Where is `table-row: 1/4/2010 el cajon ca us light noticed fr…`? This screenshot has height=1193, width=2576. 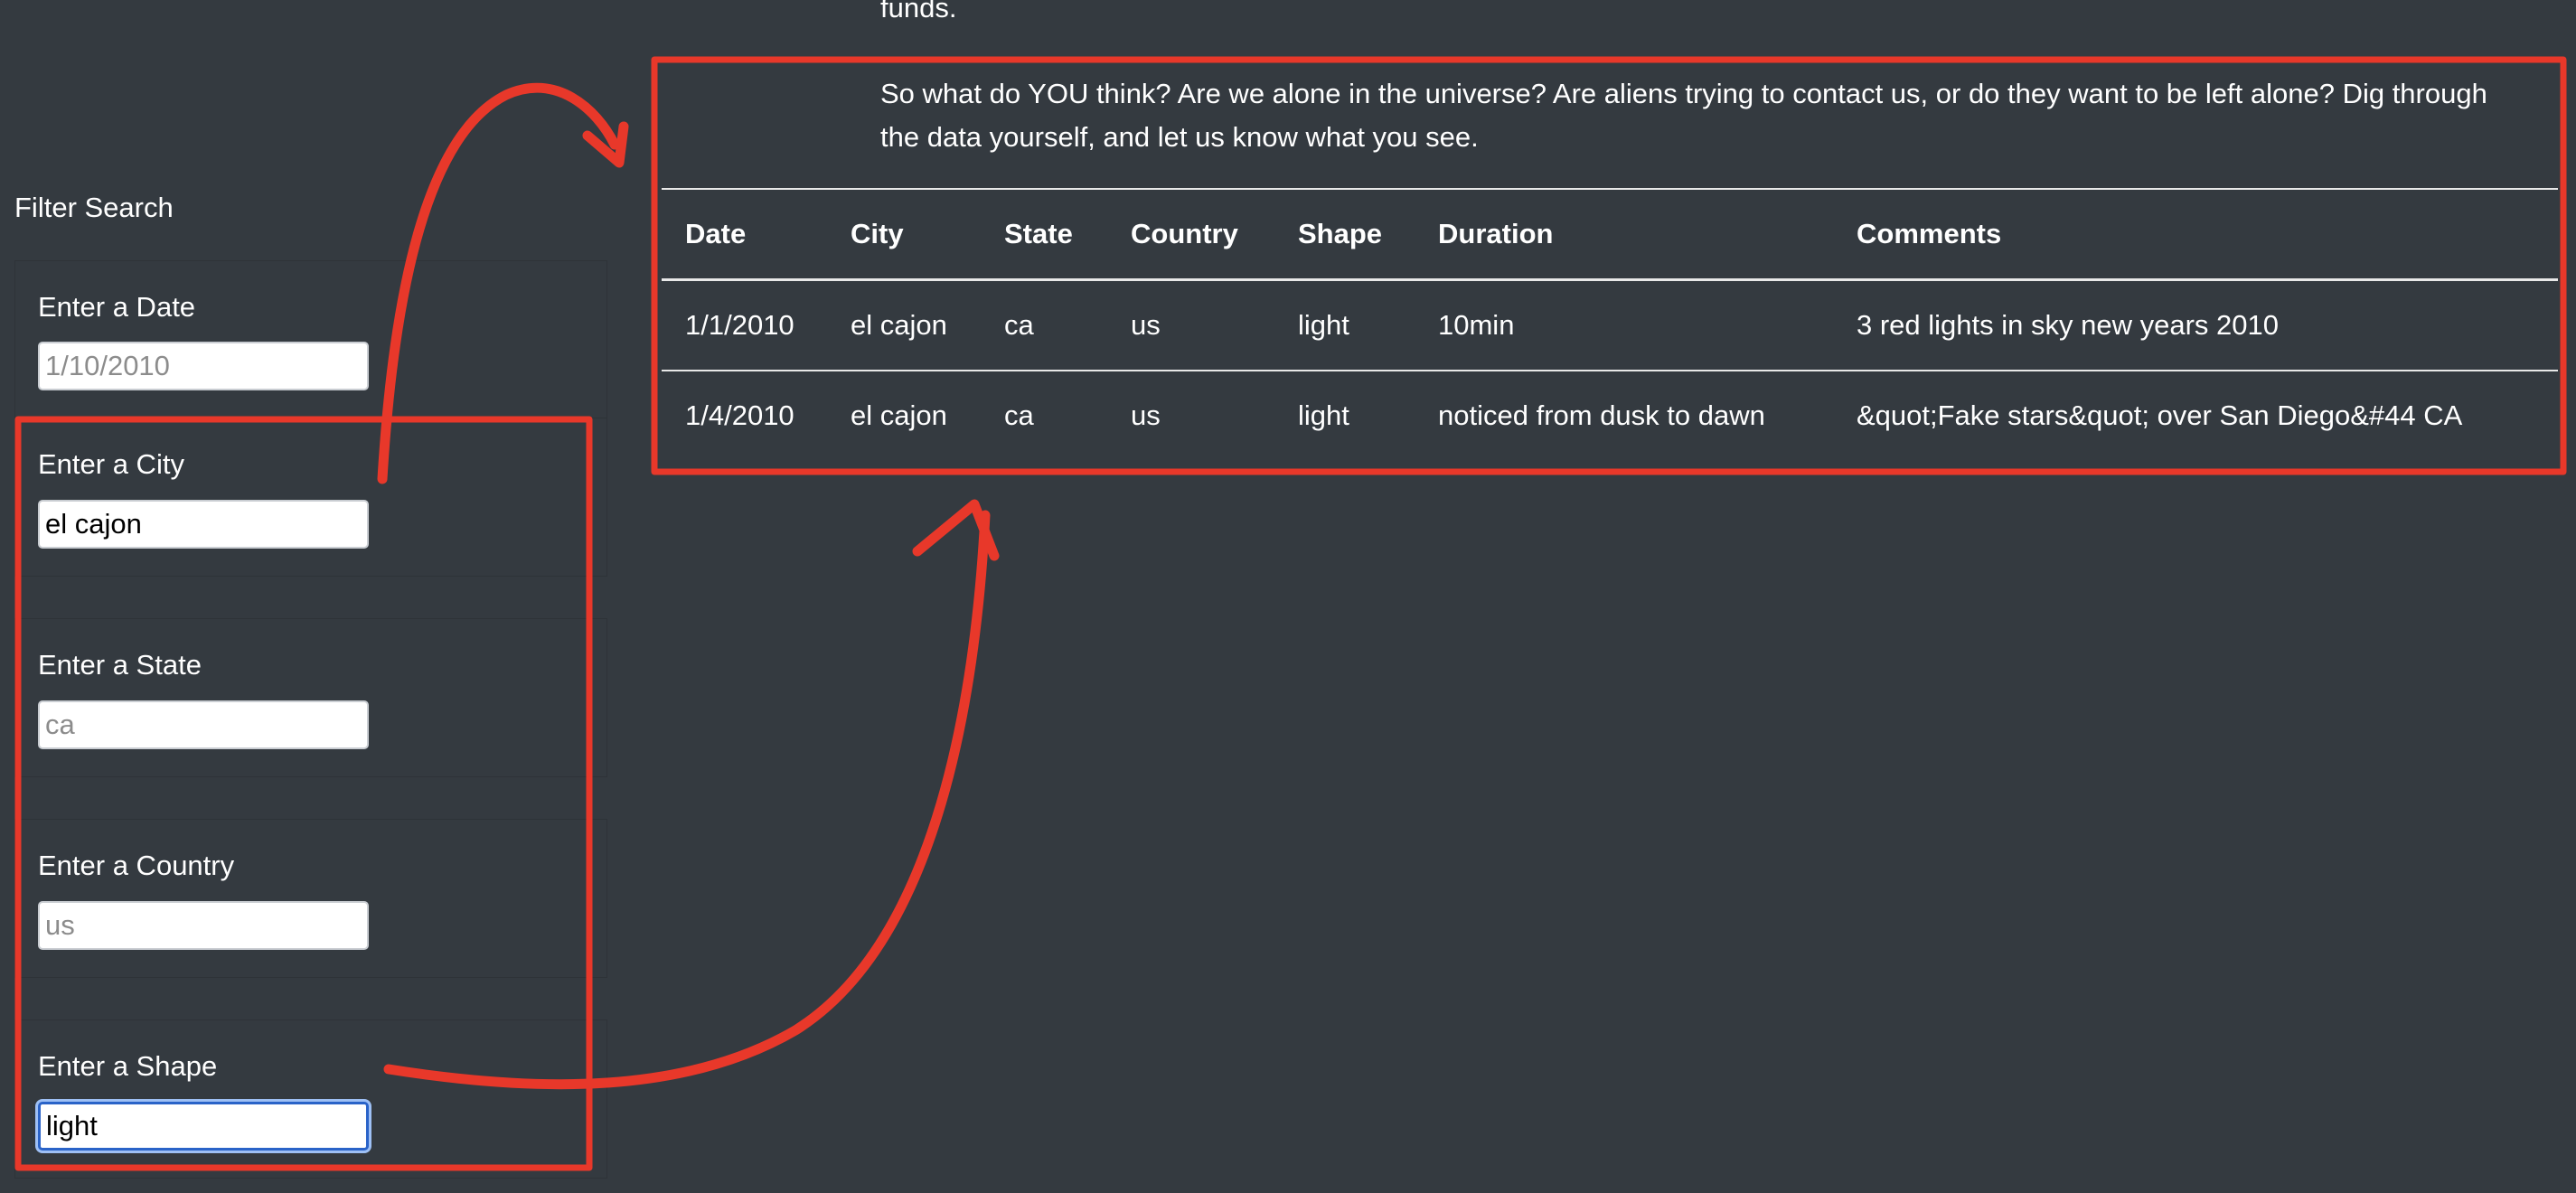
table-row: 1/4/2010 el cajon ca us light noticed fr… is located at coordinates (1610, 416).